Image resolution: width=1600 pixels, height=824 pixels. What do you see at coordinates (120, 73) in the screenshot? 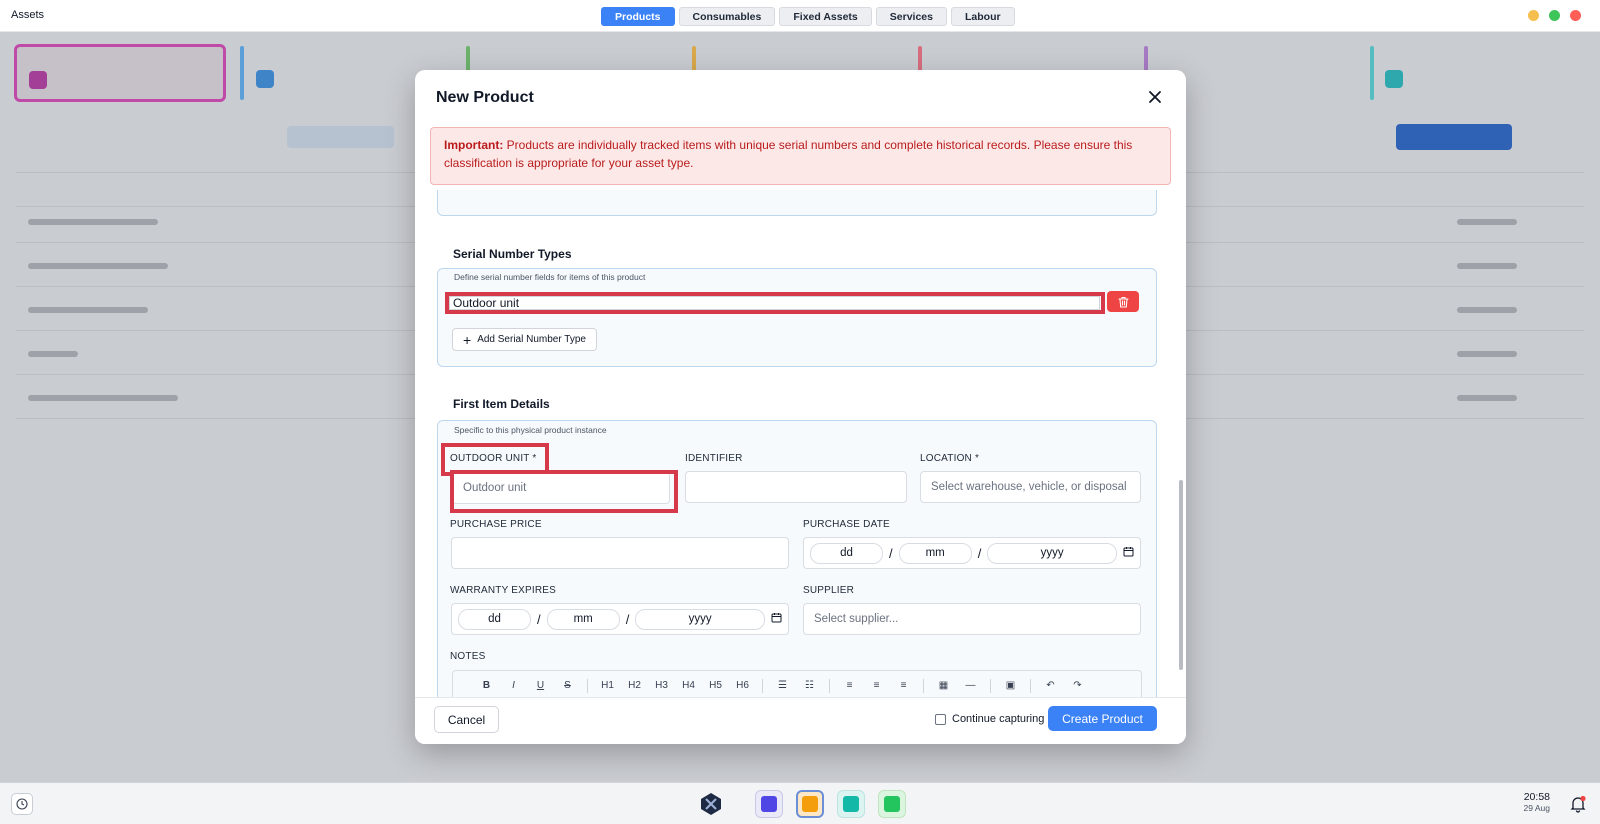
I see `stat-card` at bounding box center [120, 73].